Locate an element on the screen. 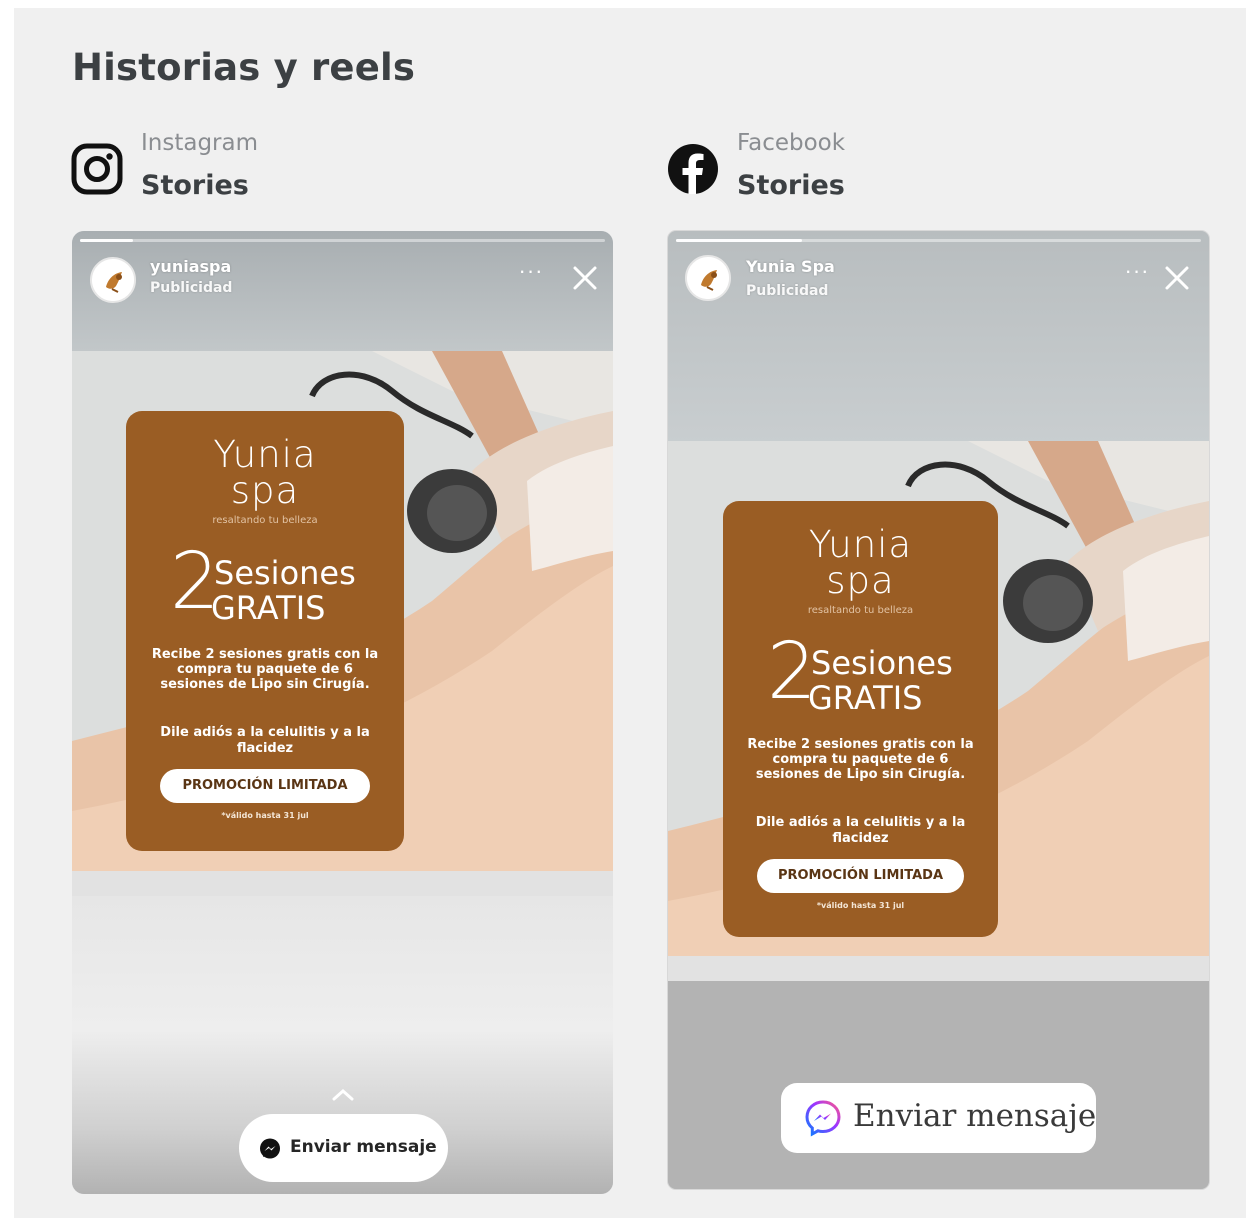 Image resolution: width=1246 pixels, height=1221 pixels. facebook-icon is located at coordinates (693, 169).